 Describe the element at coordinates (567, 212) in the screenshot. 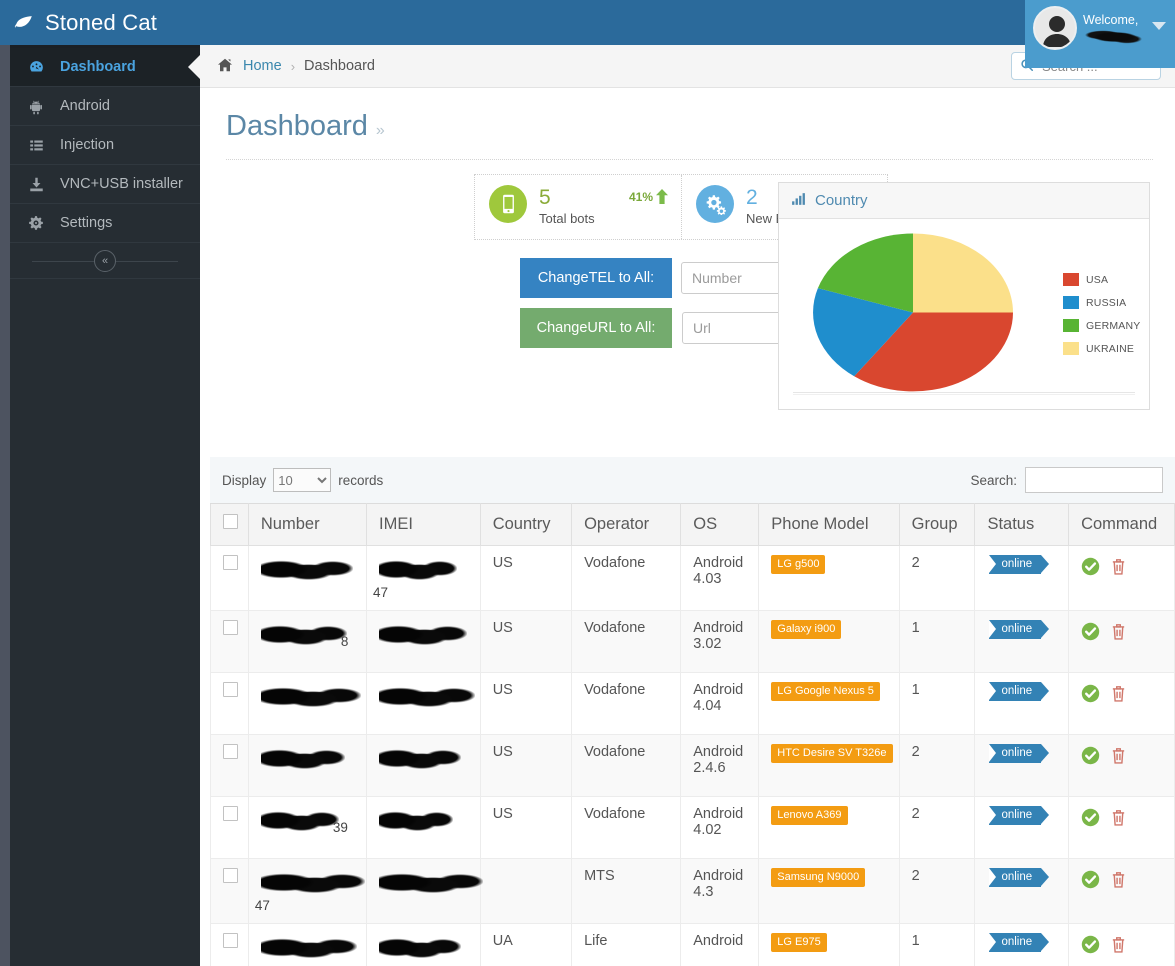

I see `stat-total-bots-text: 5 Total bots` at that location.